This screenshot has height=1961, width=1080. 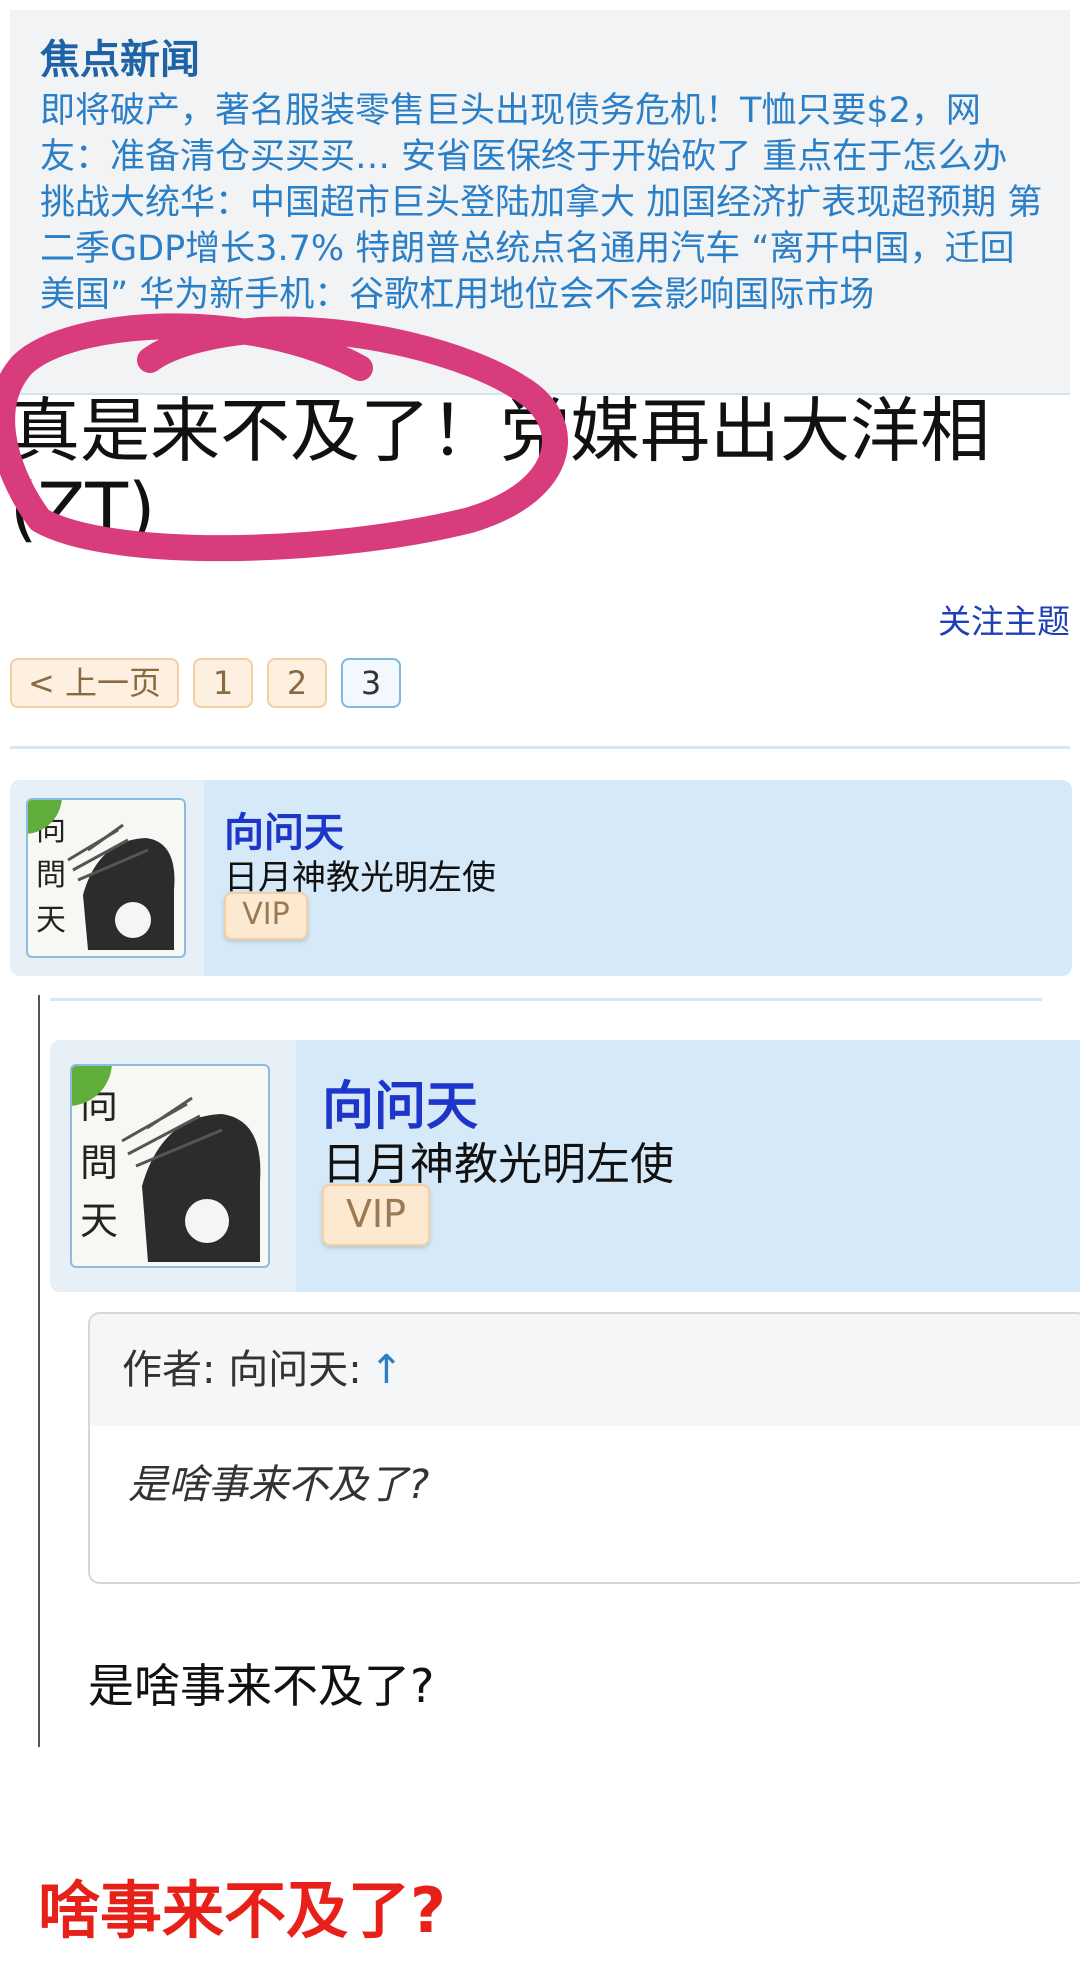 What do you see at coordinates (500, 470) in the screenshot?
I see `thread-title: 真是来不及了！党媒再出大洋相(ZT)` at bounding box center [500, 470].